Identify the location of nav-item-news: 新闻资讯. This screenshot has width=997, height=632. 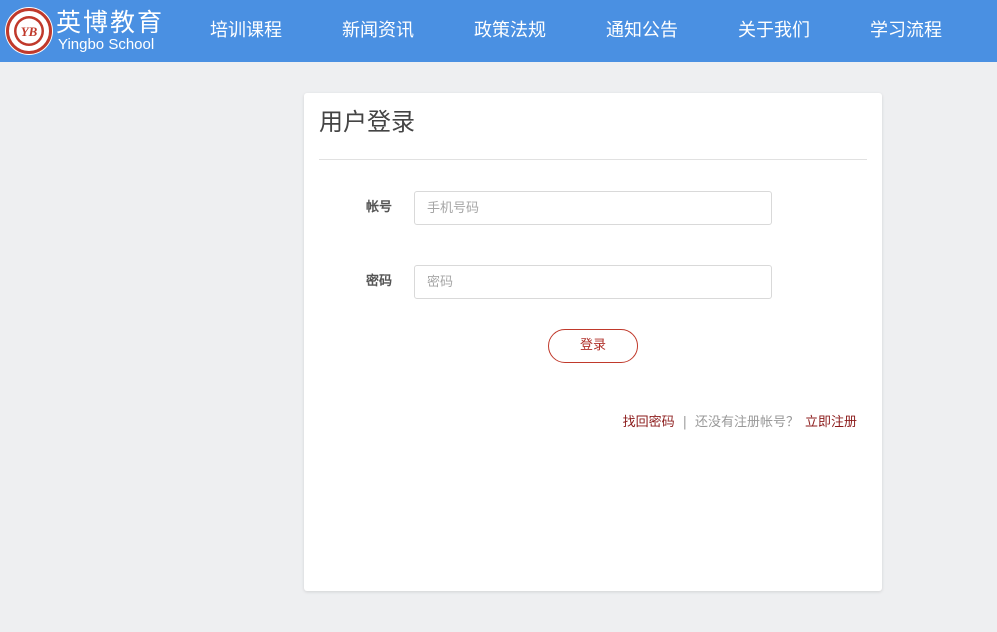
(378, 31).